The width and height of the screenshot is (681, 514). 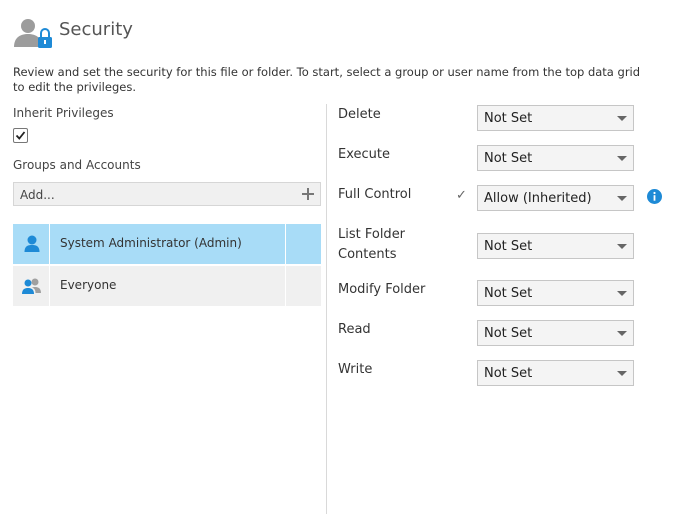 What do you see at coordinates (375, 194) in the screenshot?
I see `permission-label-full-control: Full Control` at bounding box center [375, 194].